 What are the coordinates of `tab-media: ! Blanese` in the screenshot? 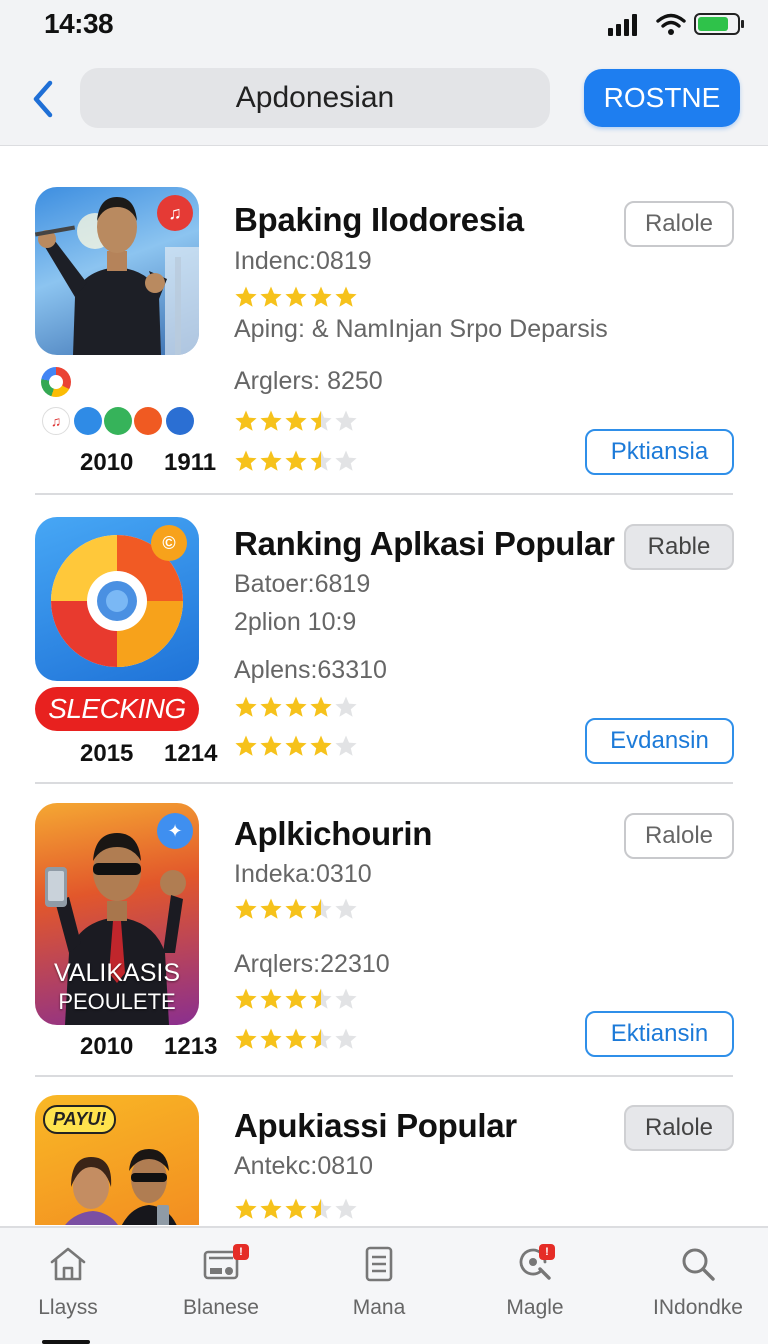 It's located at (221, 1288).